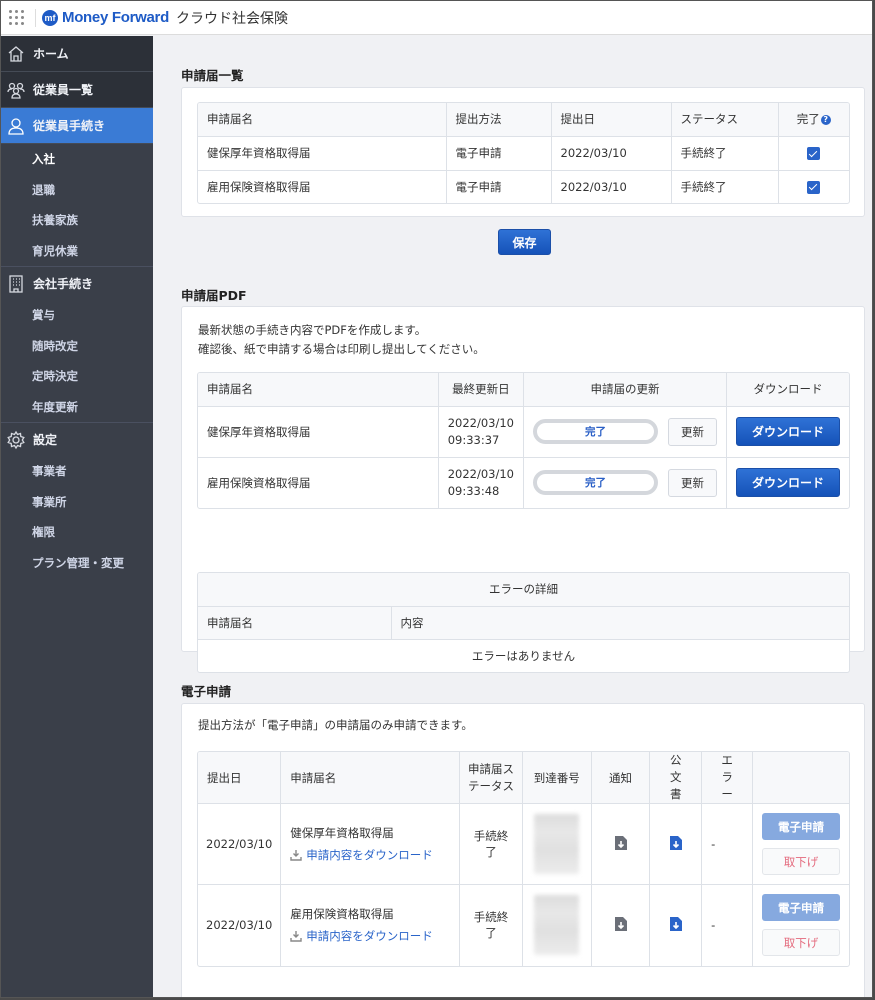  I want to click on gear-icon, so click(16, 440).